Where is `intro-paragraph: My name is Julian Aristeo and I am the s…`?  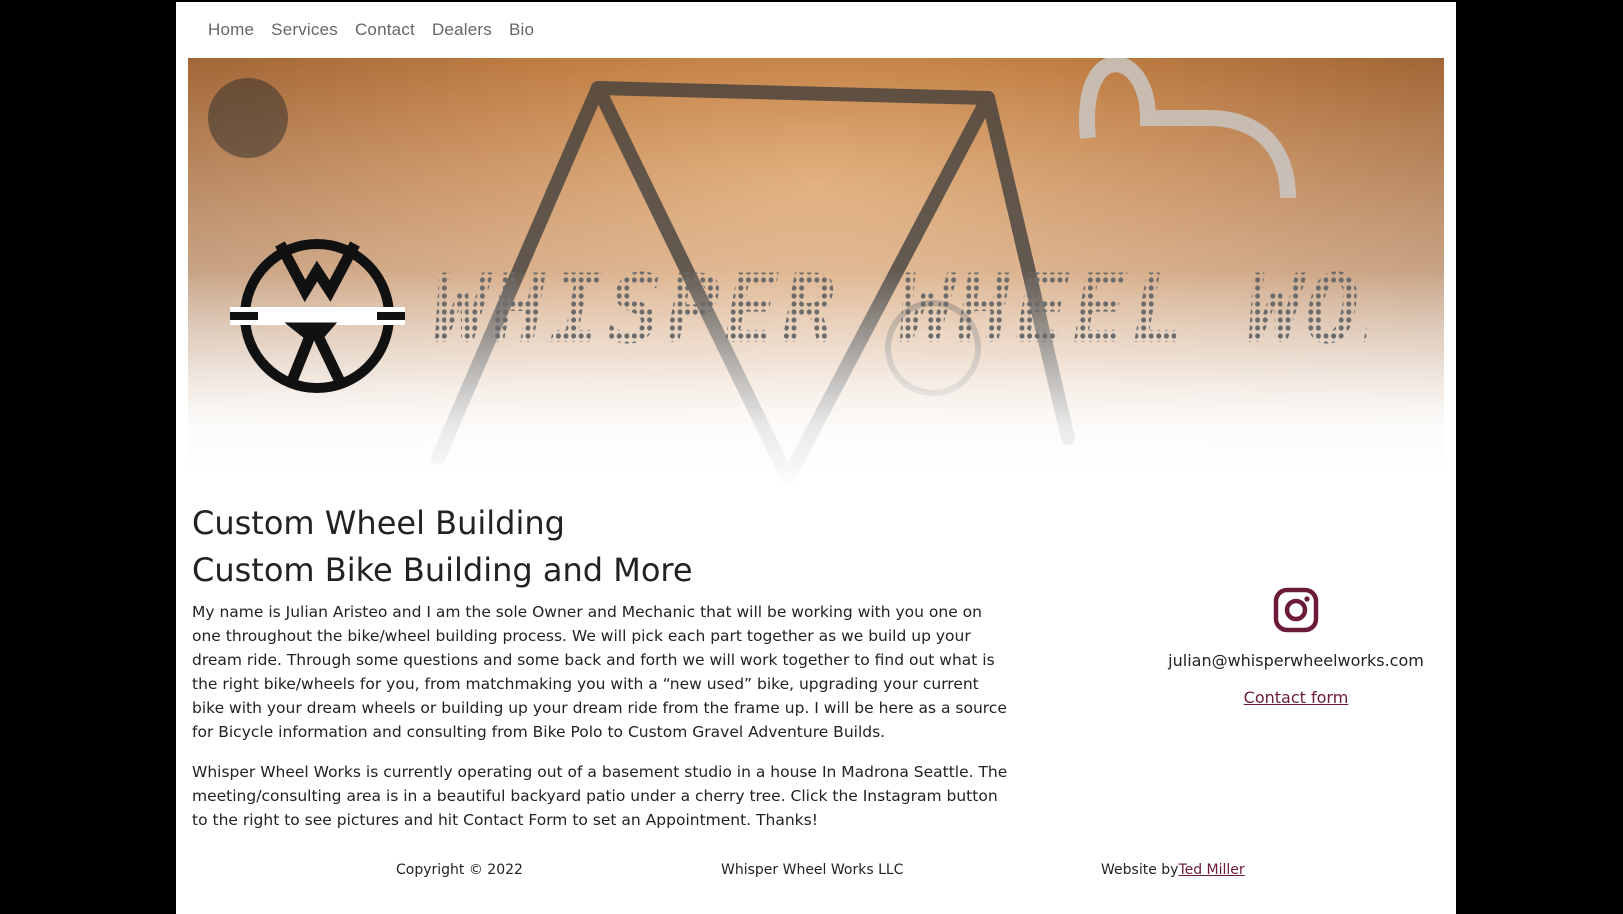 intro-paragraph: My name is Julian Aristeo and I am the s… is located at coordinates (599, 672).